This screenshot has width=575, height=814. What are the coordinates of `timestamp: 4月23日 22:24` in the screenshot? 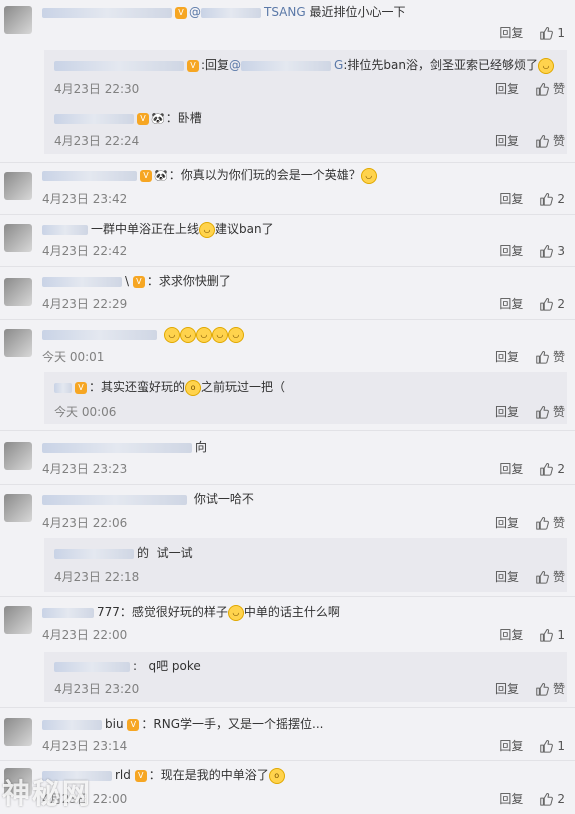 It's located at (97, 141).